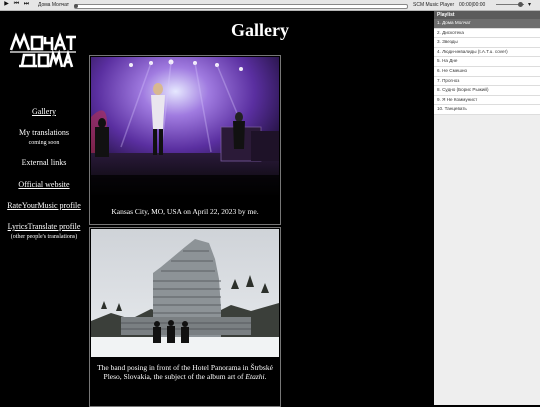 The image size is (540, 407). What do you see at coordinates (260, 30) in the screenshot?
I see `page-title: Gallery` at bounding box center [260, 30].